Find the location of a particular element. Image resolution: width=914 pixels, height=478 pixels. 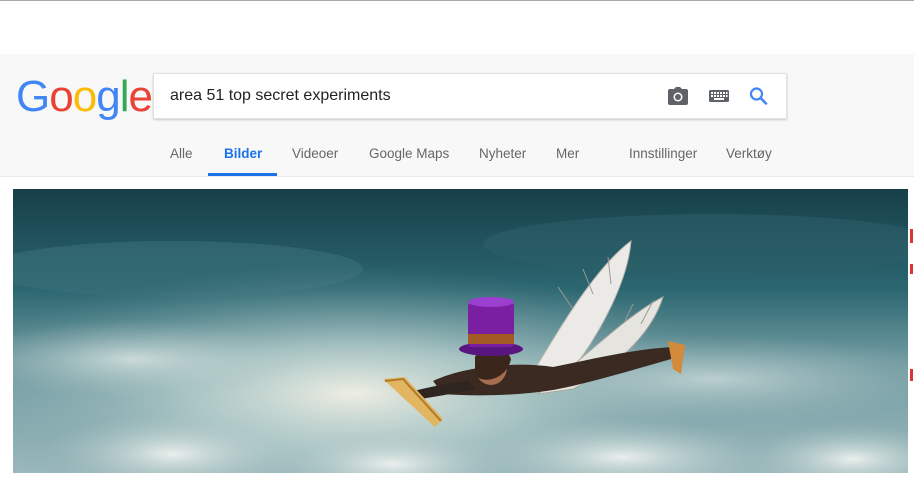

tab-images: Bilder is located at coordinates (243, 153).